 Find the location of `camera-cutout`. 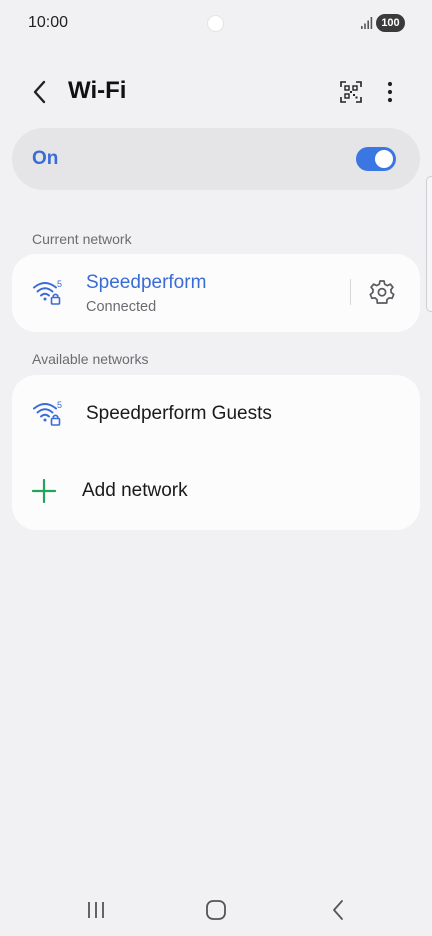

camera-cutout is located at coordinates (215, 23).